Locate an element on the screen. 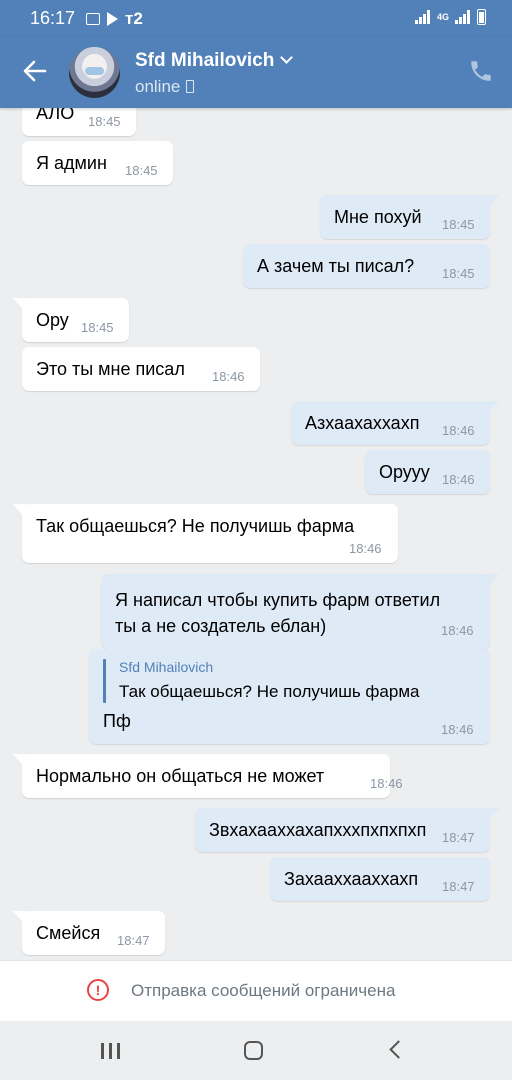  message-incoming: АЛО 18:45 is located at coordinates (79, 122).